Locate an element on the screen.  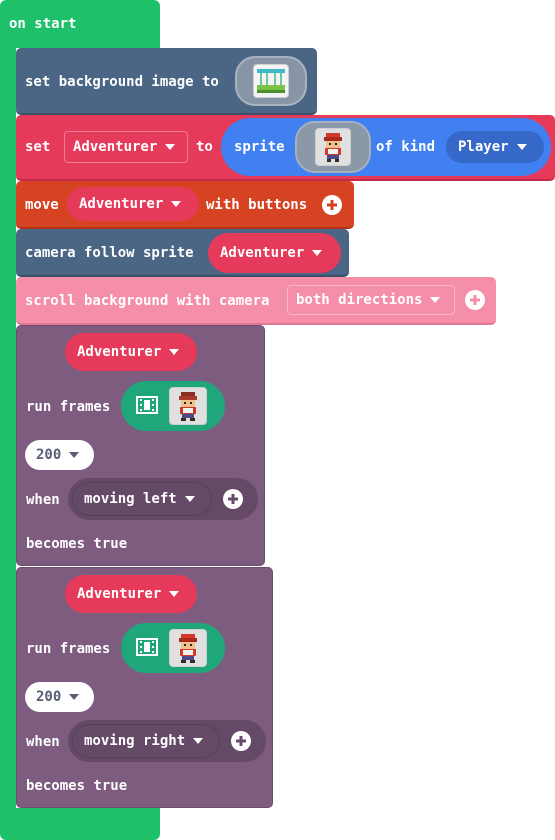
adventurer-sprite-icon is located at coordinates (333, 147).